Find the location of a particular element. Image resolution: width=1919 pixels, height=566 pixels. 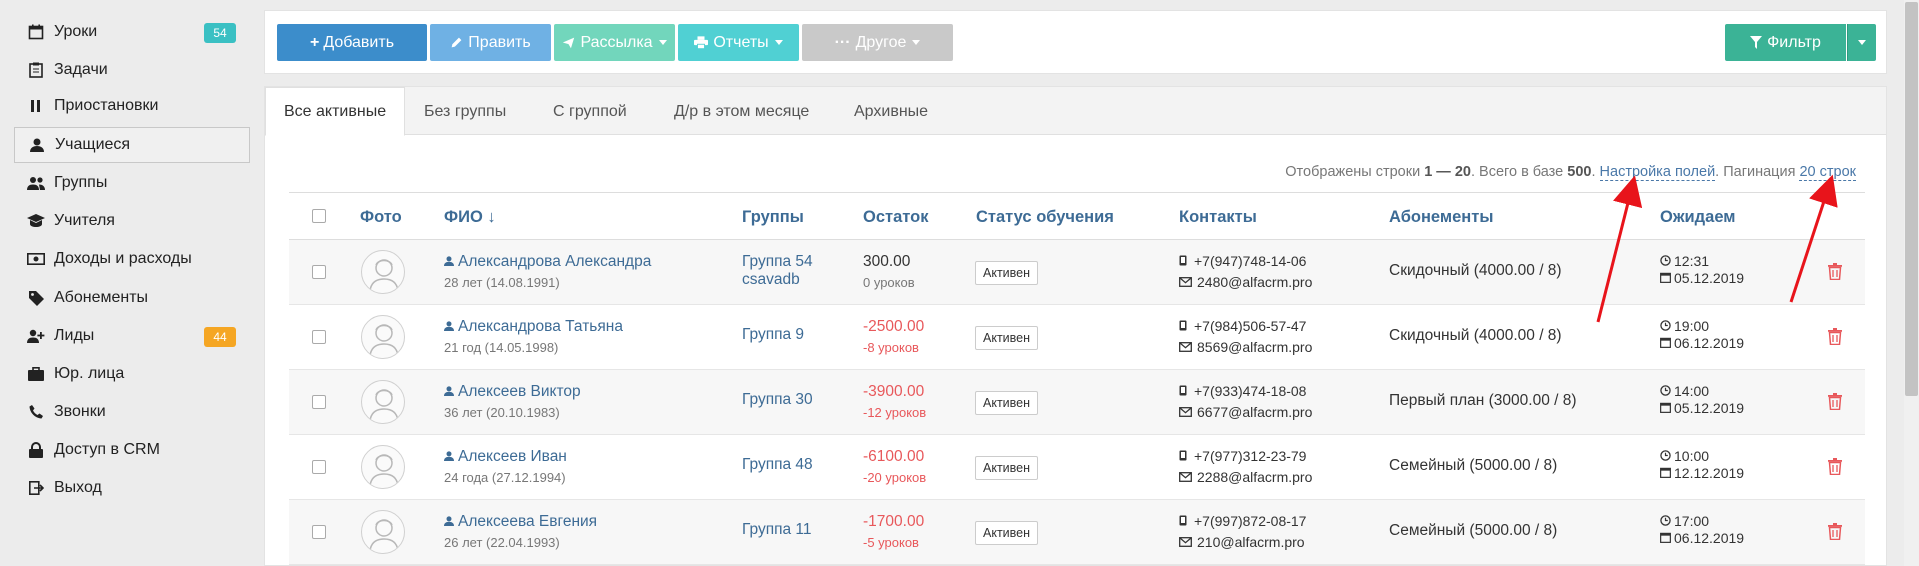

sidebar-item: Учителя is located at coordinates (132, 221).